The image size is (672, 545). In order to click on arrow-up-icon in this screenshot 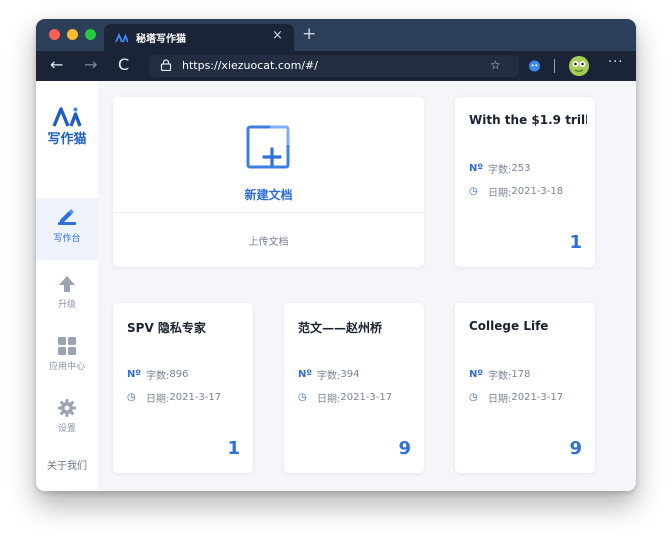, I will do `click(67, 284)`.